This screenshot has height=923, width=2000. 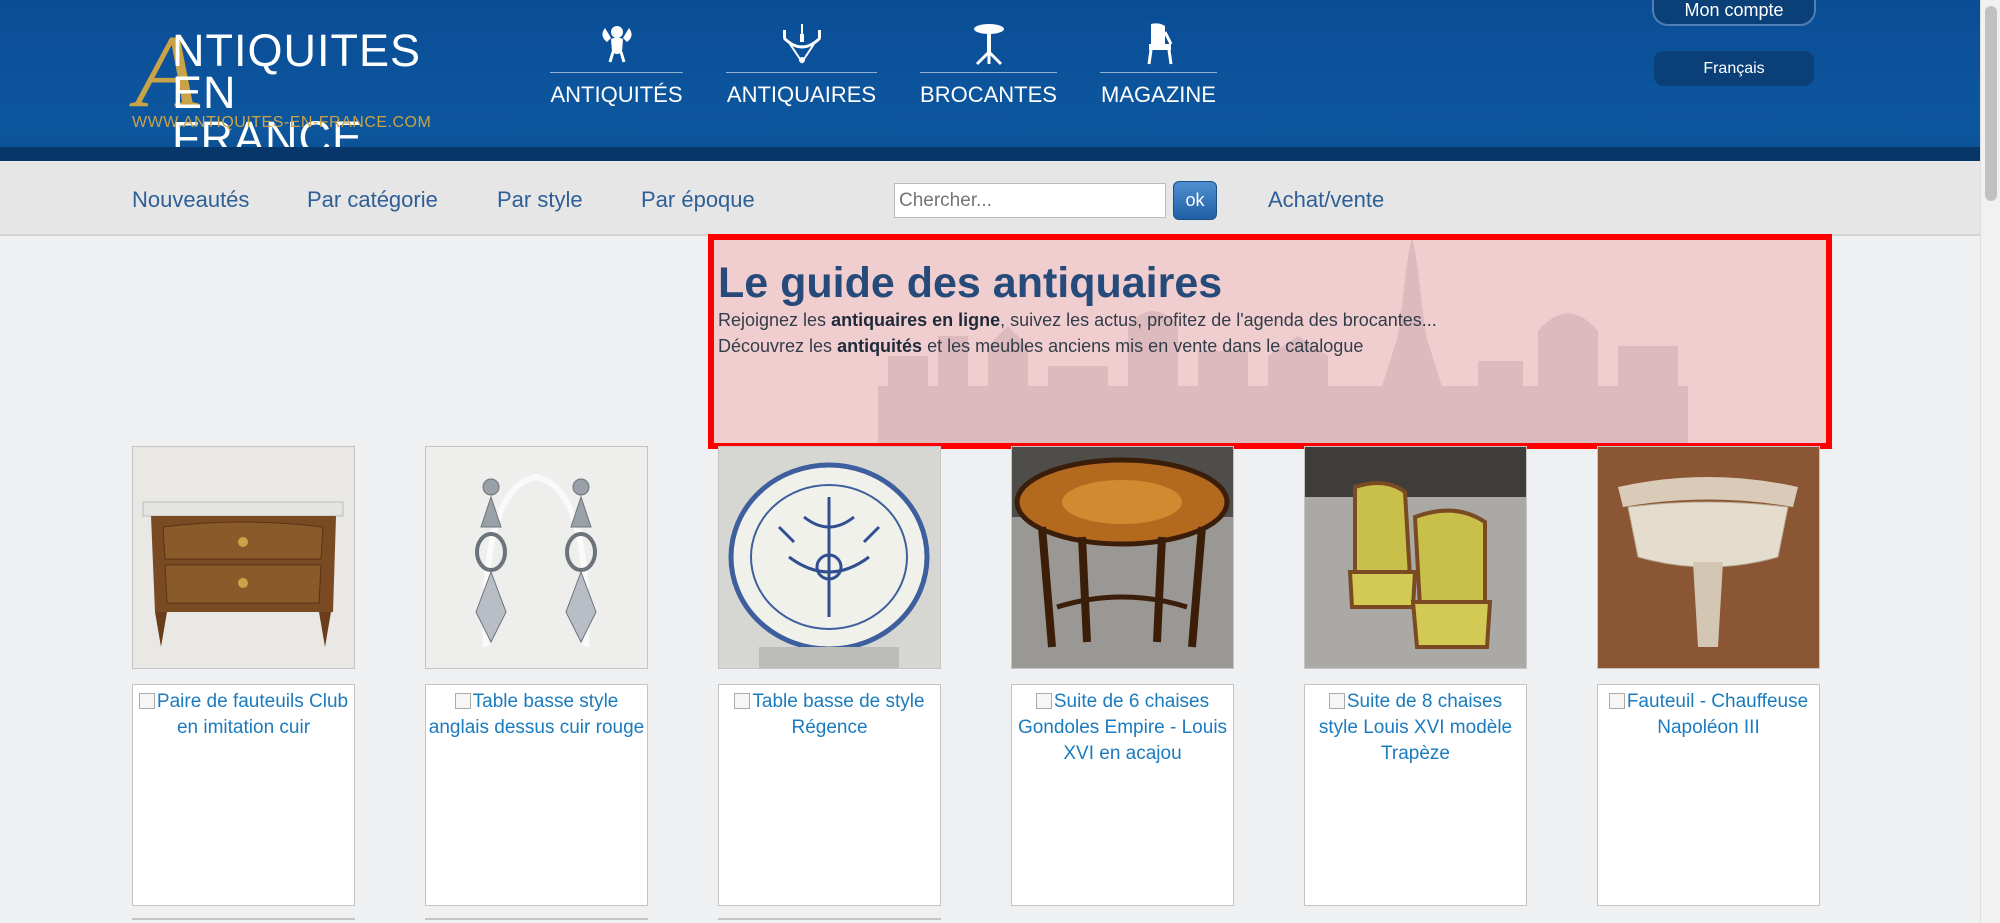 I want to click on nav-antiquites: ANTIQUITÉS, so click(x=616, y=67).